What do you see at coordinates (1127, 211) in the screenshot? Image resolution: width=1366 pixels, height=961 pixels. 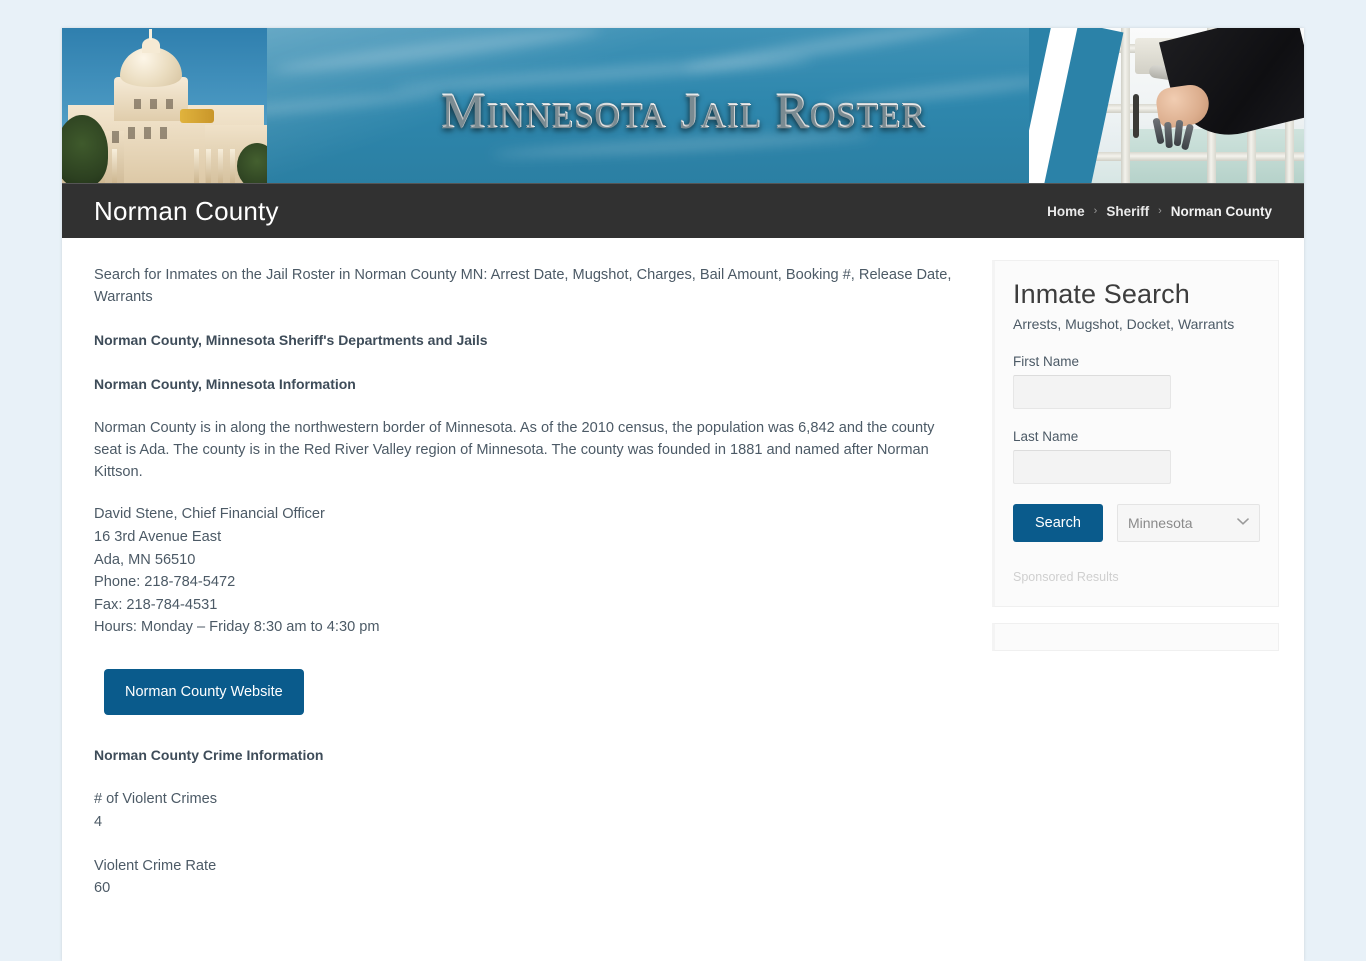 I see `breadcrumb-item-sheriff: Sheriff` at bounding box center [1127, 211].